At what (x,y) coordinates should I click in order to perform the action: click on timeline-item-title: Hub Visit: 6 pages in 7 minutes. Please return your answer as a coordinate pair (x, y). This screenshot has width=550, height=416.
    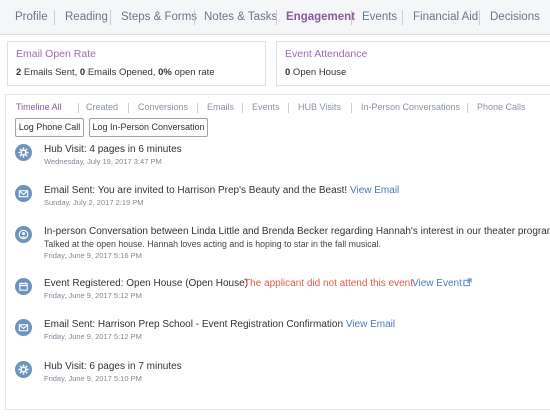
    Looking at the image, I should click on (113, 366).